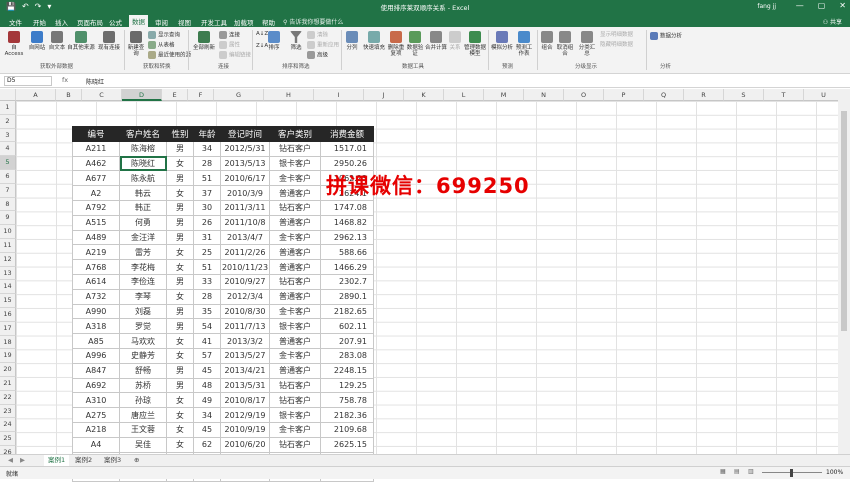 This screenshot has height=482, width=850. Describe the element at coordinates (143, 207) in the screenshot. I see `cell-name: 韩正` at that location.